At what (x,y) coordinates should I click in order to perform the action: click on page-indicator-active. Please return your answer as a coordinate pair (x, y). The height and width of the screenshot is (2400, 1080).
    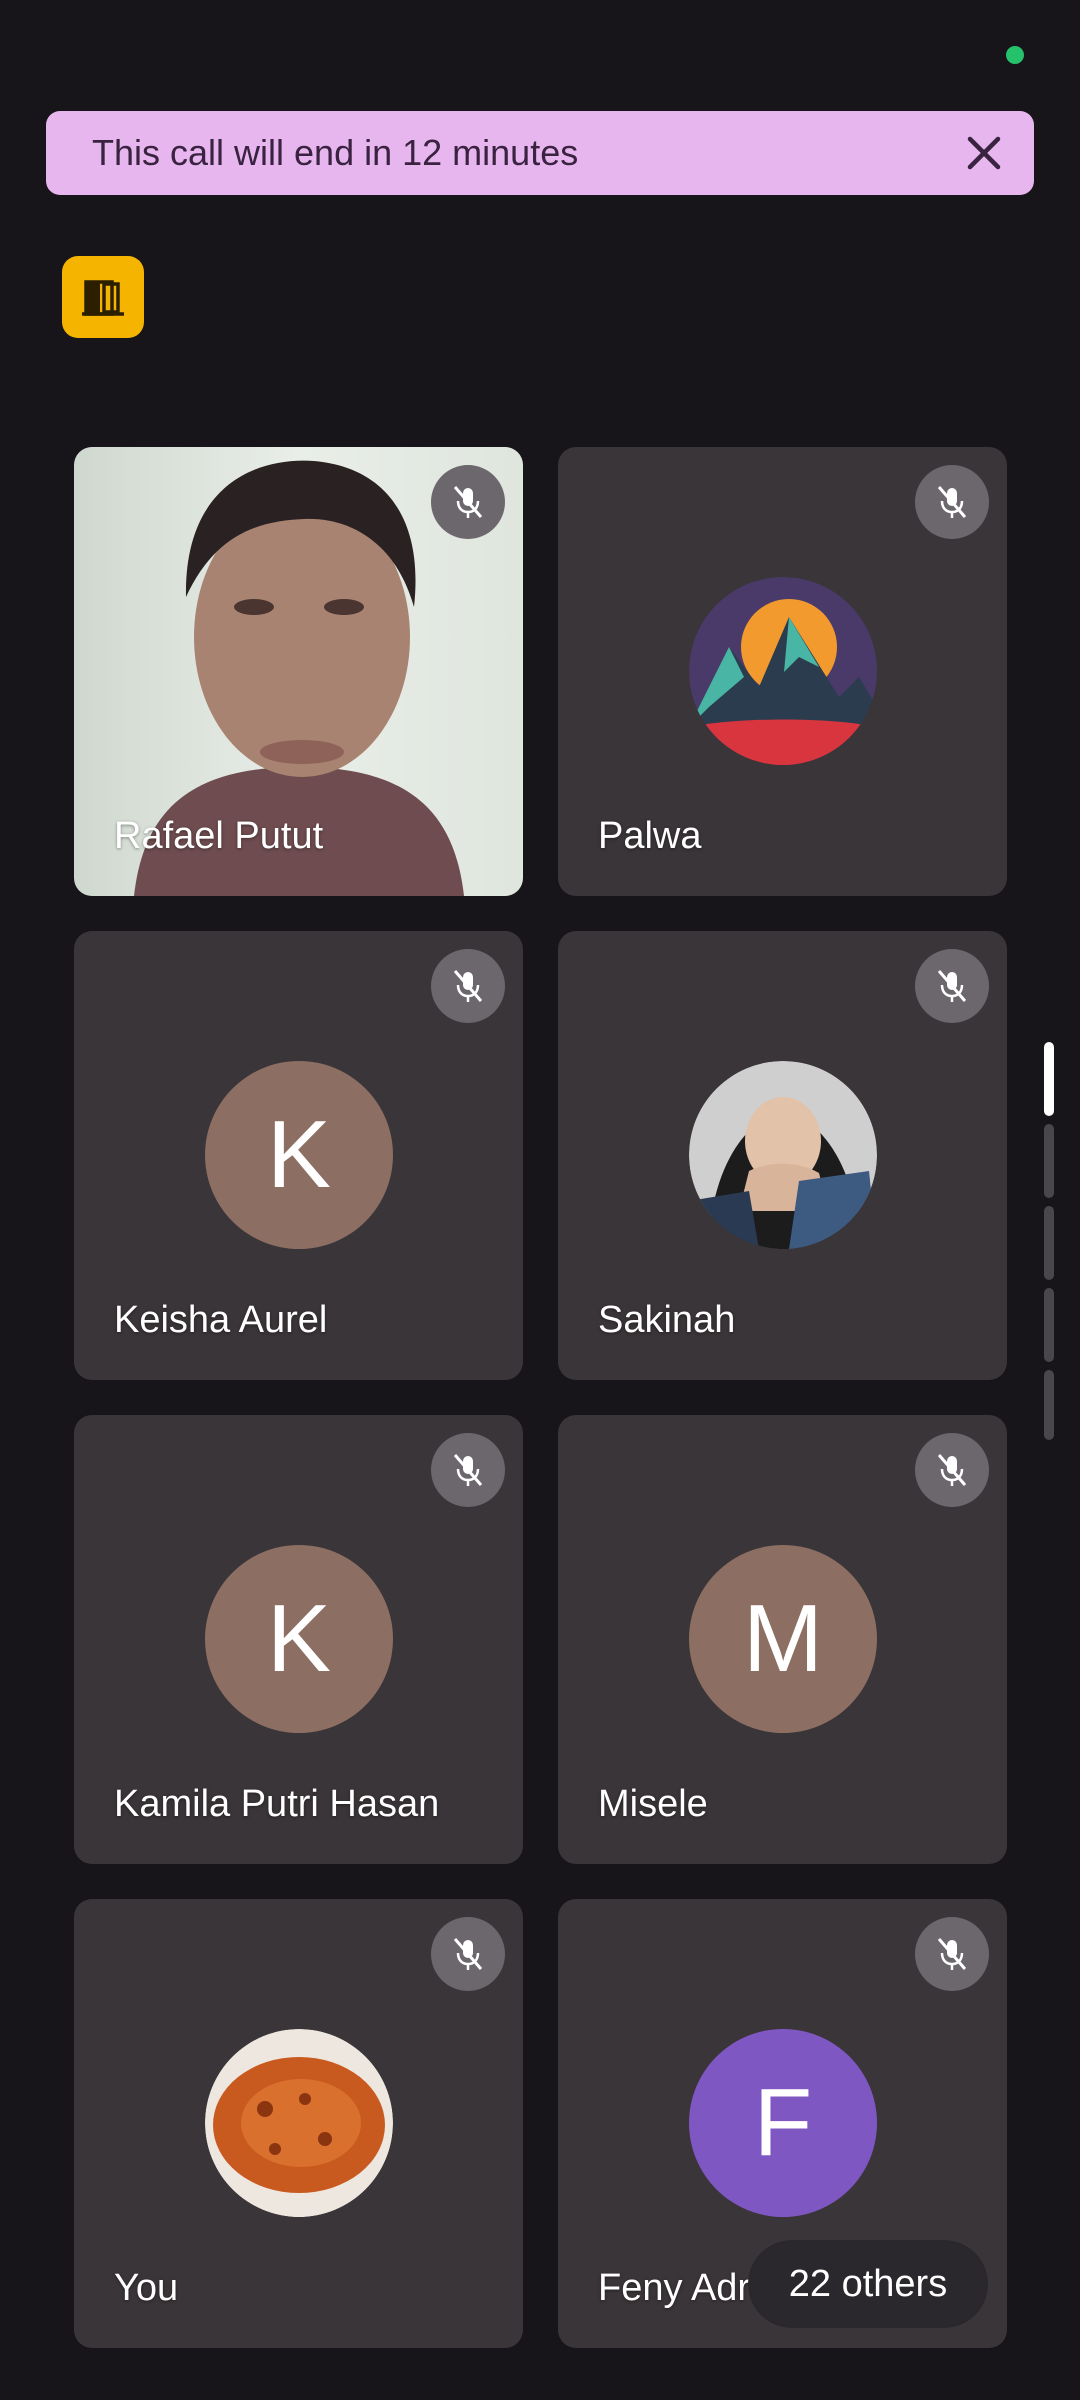
    Looking at the image, I should click on (1049, 1079).